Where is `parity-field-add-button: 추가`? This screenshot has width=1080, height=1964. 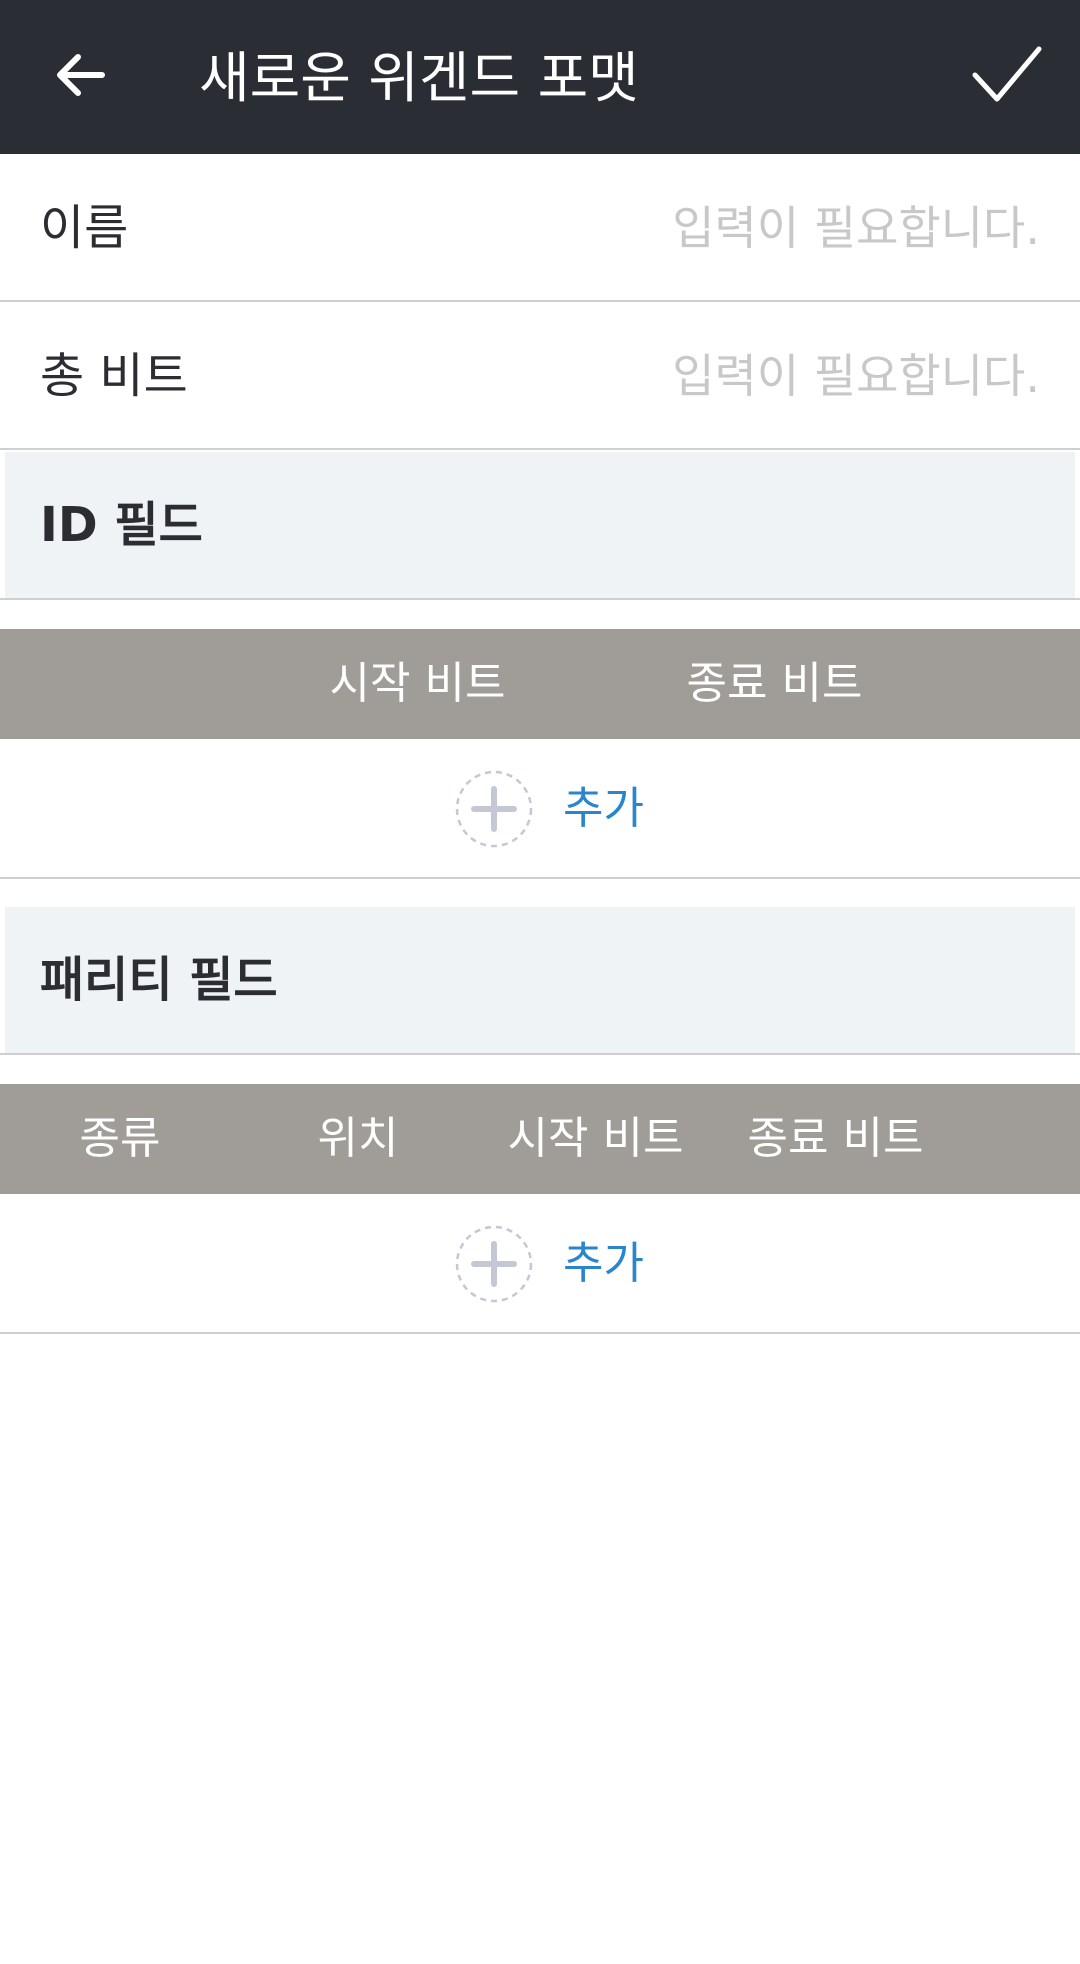 parity-field-add-button: 추가 is located at coordinates (549, 1264).